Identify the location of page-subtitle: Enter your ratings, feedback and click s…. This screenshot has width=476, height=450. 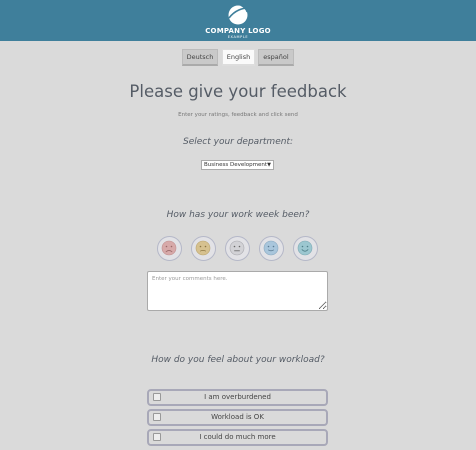
(238, 115).